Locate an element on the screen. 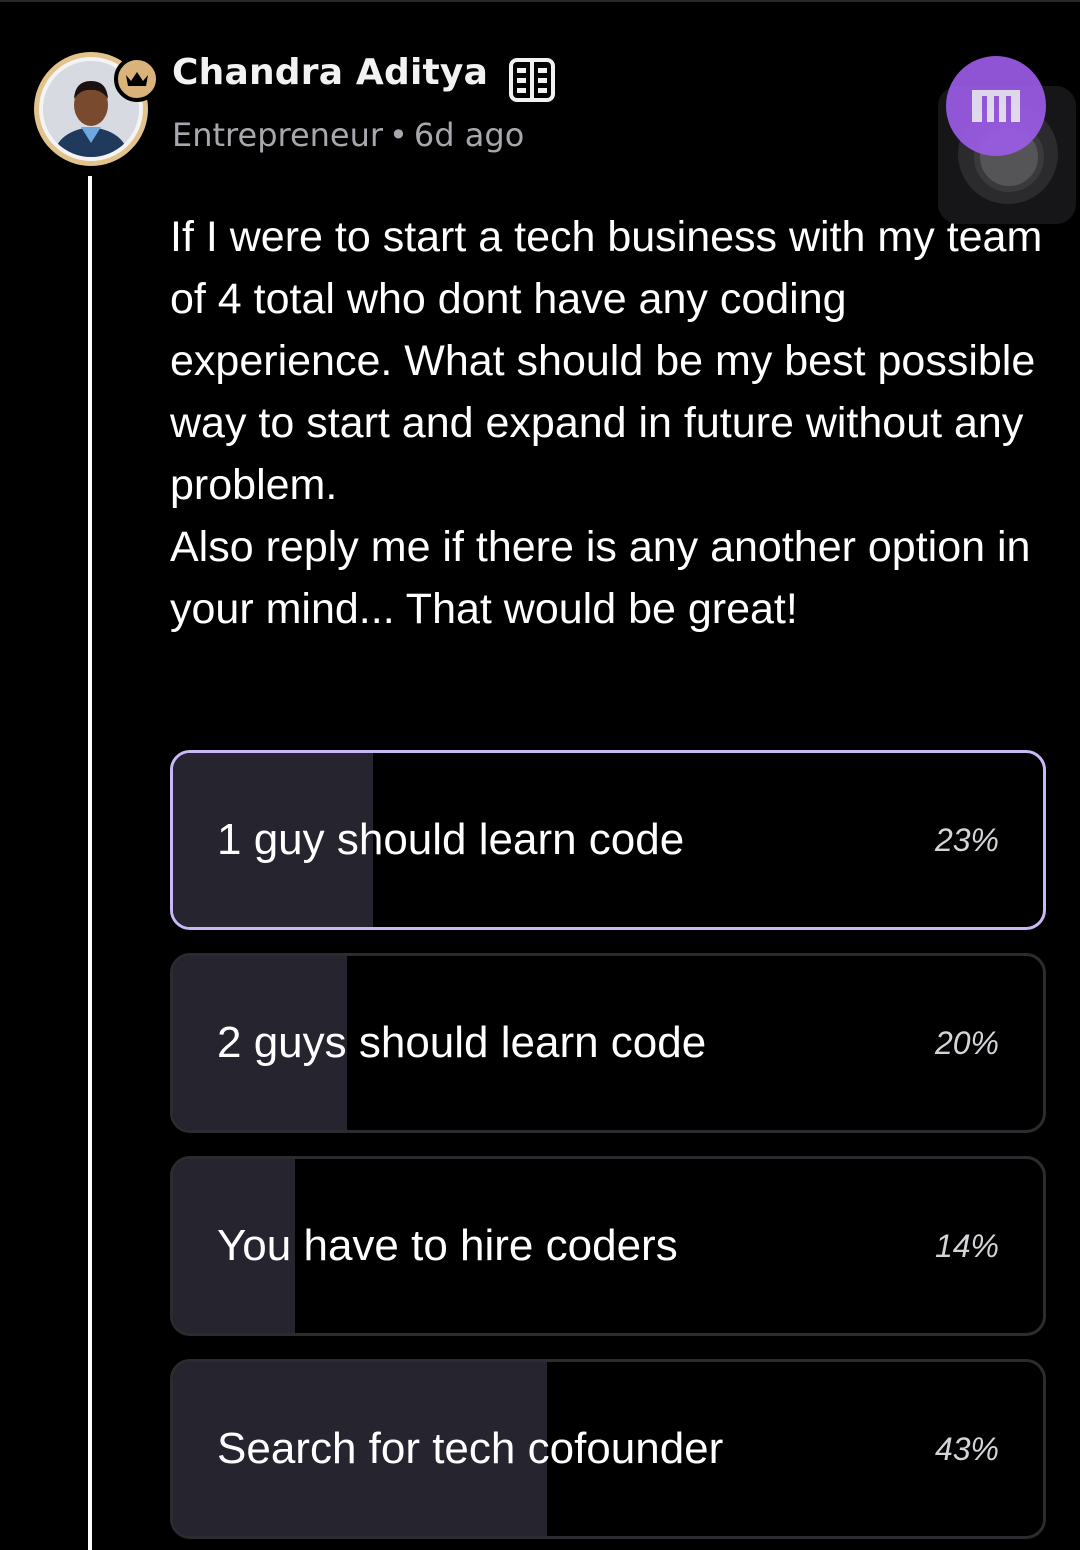 The width and height of the screenshot is (1080, 1550). poll-option: You have to hire coders 14% is located at coordinates (608, 1246).